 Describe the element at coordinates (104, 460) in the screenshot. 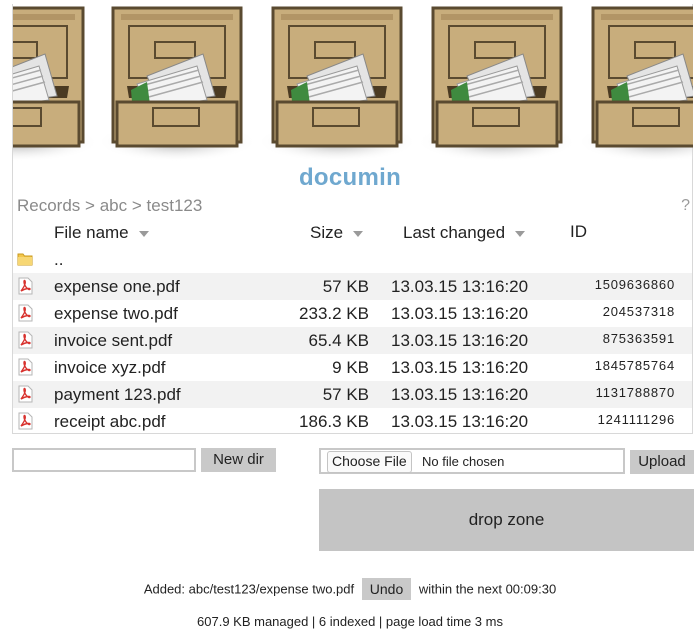

I see `new-dir-input` at that location.